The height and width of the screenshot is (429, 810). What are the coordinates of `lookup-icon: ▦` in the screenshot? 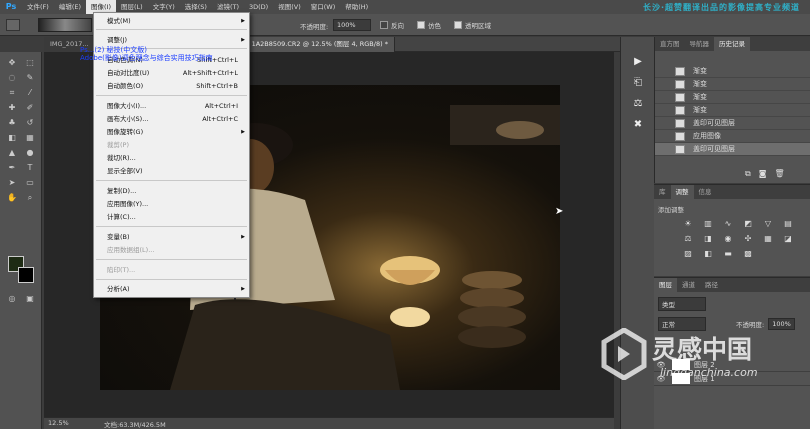 It's located at (768, 239).